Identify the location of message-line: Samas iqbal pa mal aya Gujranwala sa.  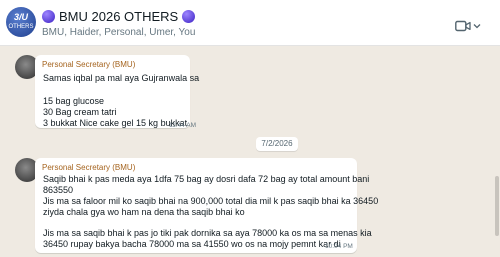
(121, 78).